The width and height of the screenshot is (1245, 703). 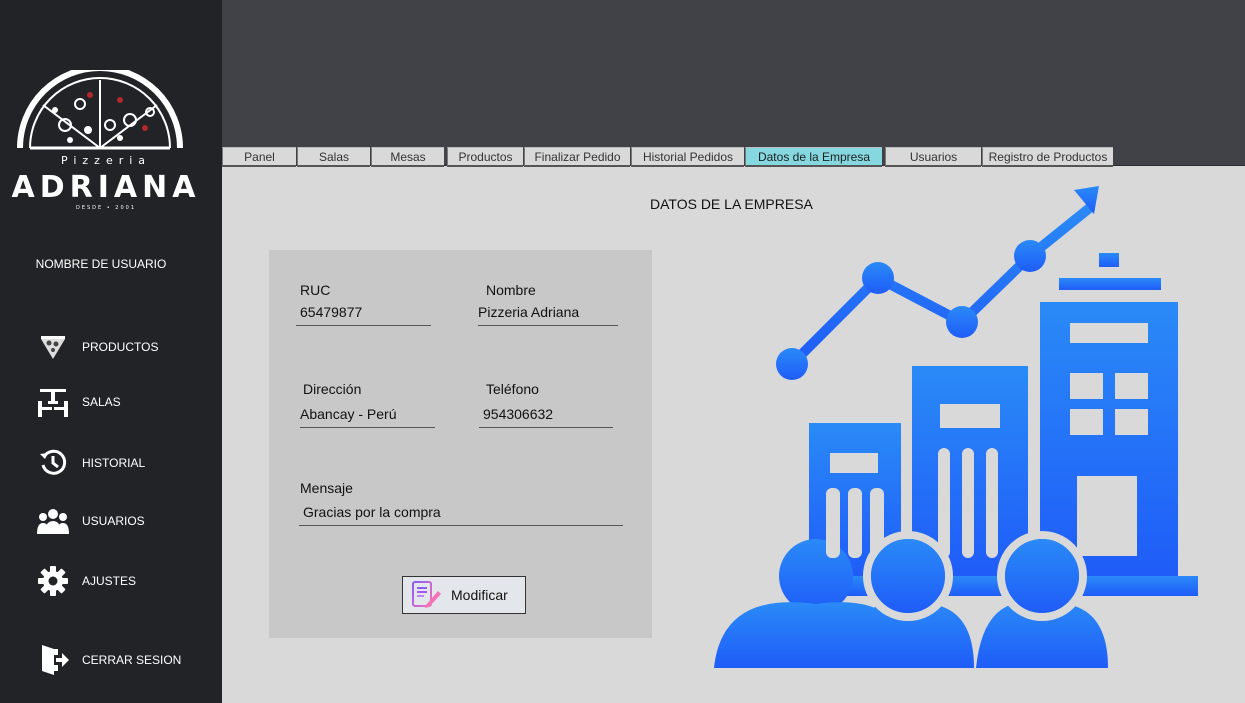 I want to click on sidebar-item-productos: PRODUCTOS, so click(x=121, y=347).